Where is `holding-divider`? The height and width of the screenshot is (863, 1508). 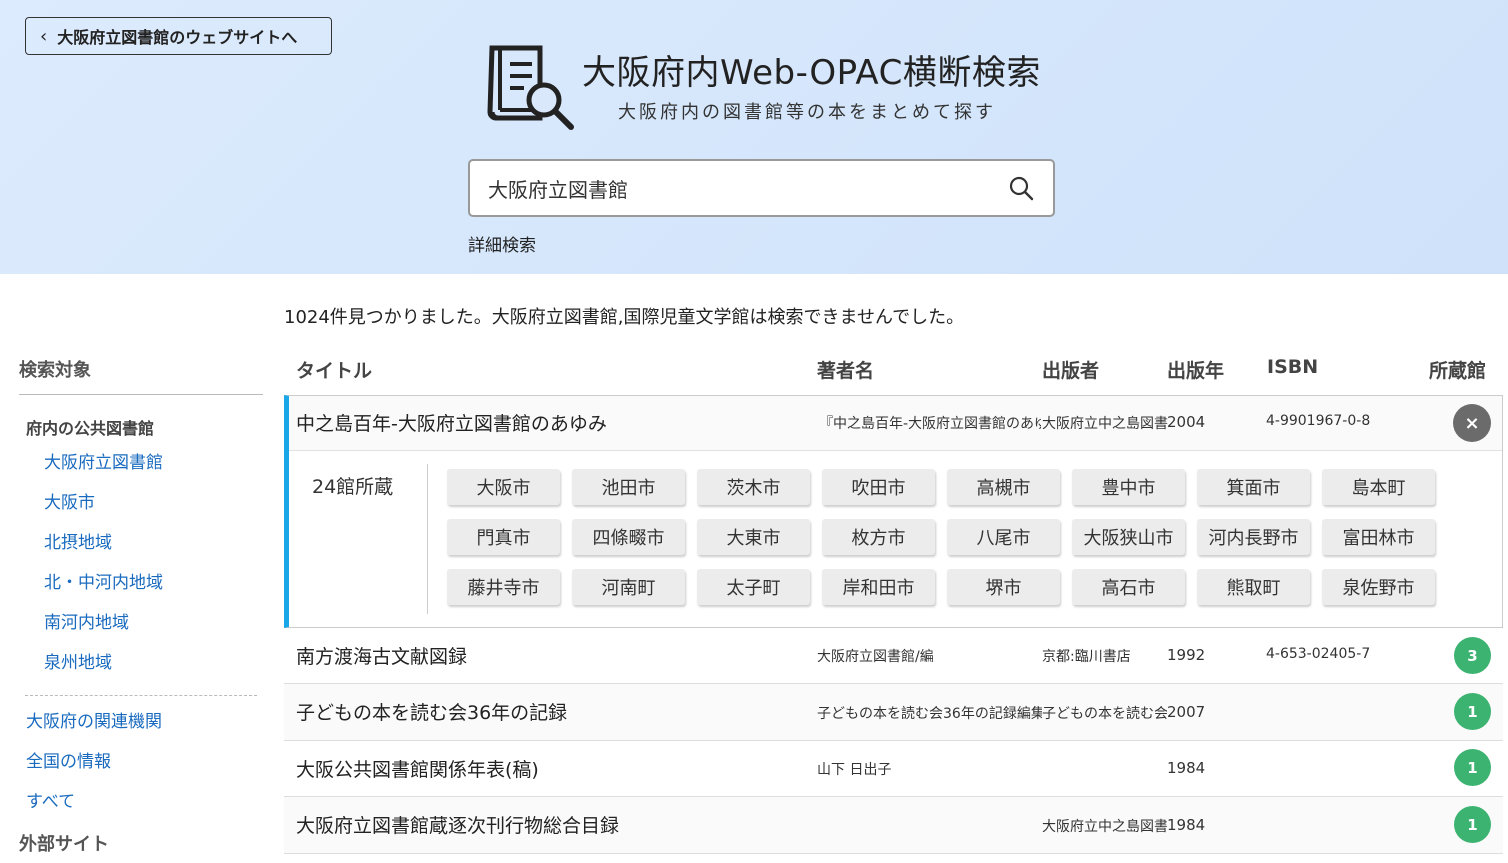 holding-divider is located at coordinates (427, 539).